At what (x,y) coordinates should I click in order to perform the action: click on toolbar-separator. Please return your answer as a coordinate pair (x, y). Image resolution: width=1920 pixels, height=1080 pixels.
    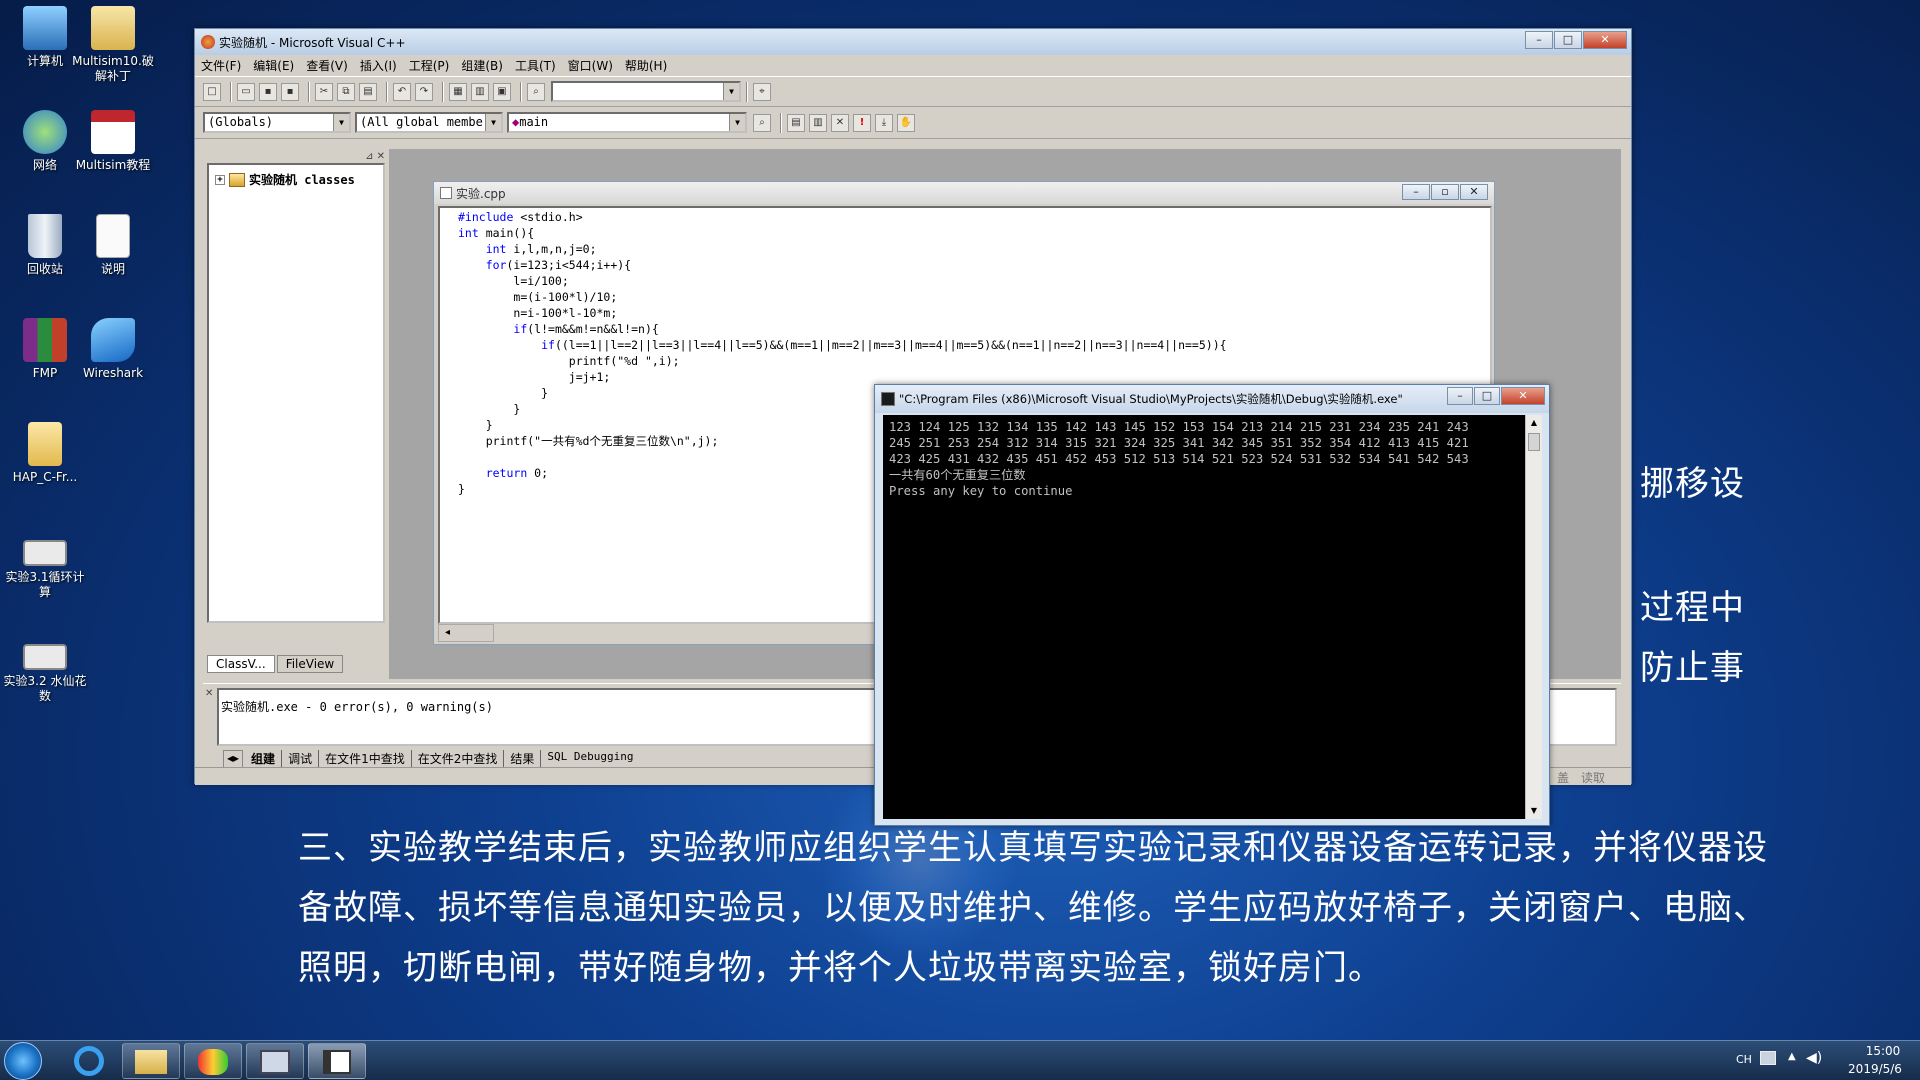
    Looking at the image, I should click on (309, 91).